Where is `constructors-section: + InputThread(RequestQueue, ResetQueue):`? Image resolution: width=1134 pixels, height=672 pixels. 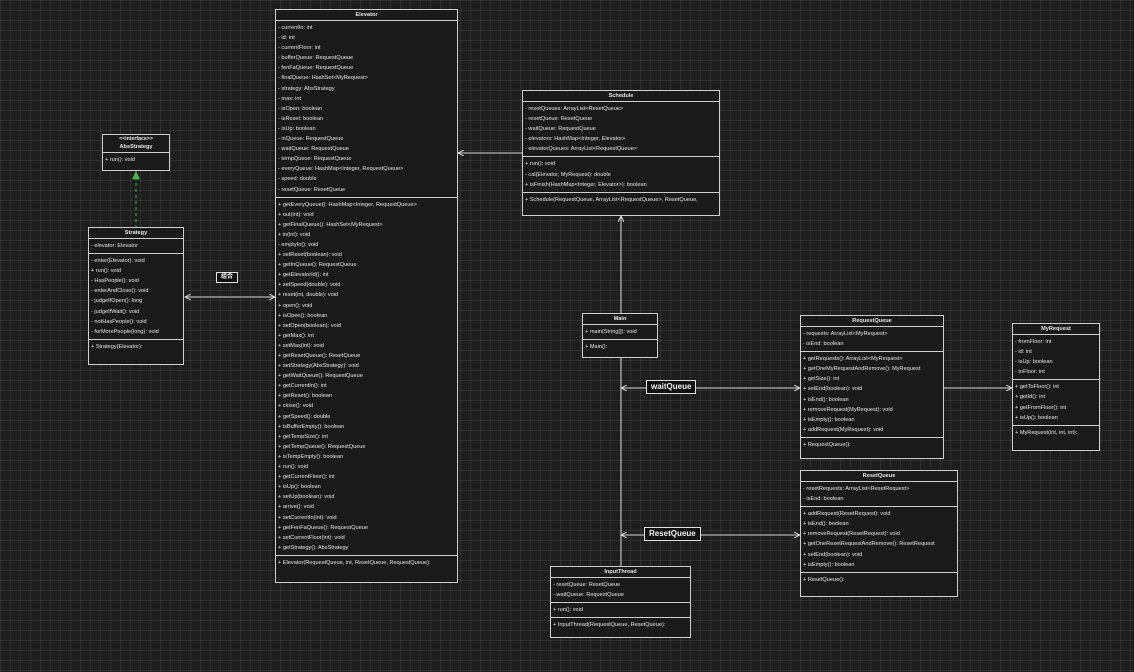
constructors-section: + InputThread(RequestQueue, ResetQueue): is located at coordinates (620, 624).